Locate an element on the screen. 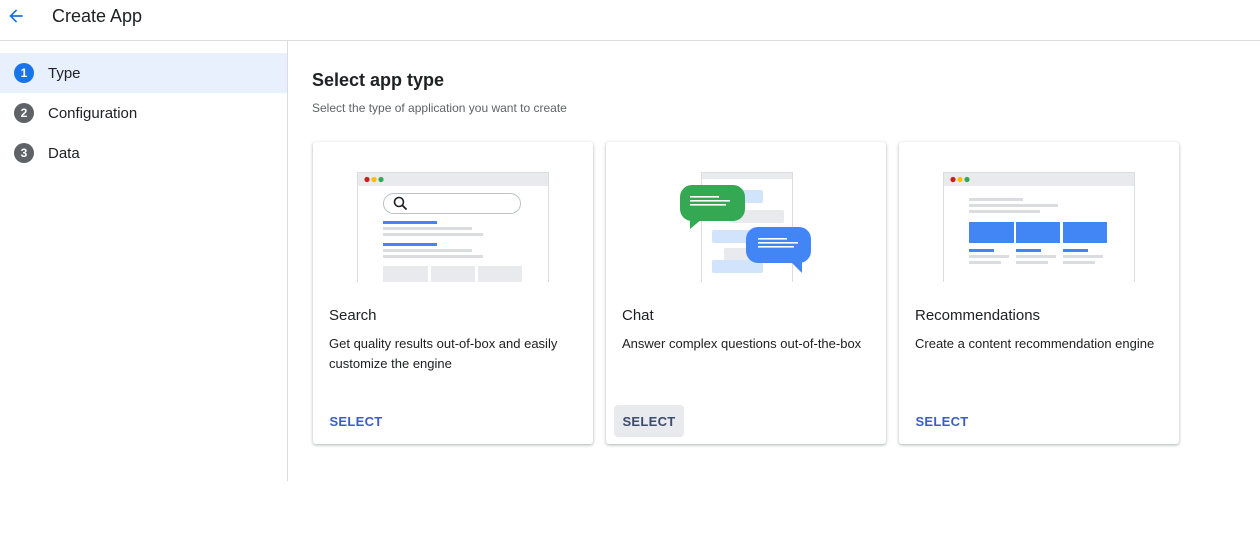  card-title: Recommendations is located at coordinates (978, 315).